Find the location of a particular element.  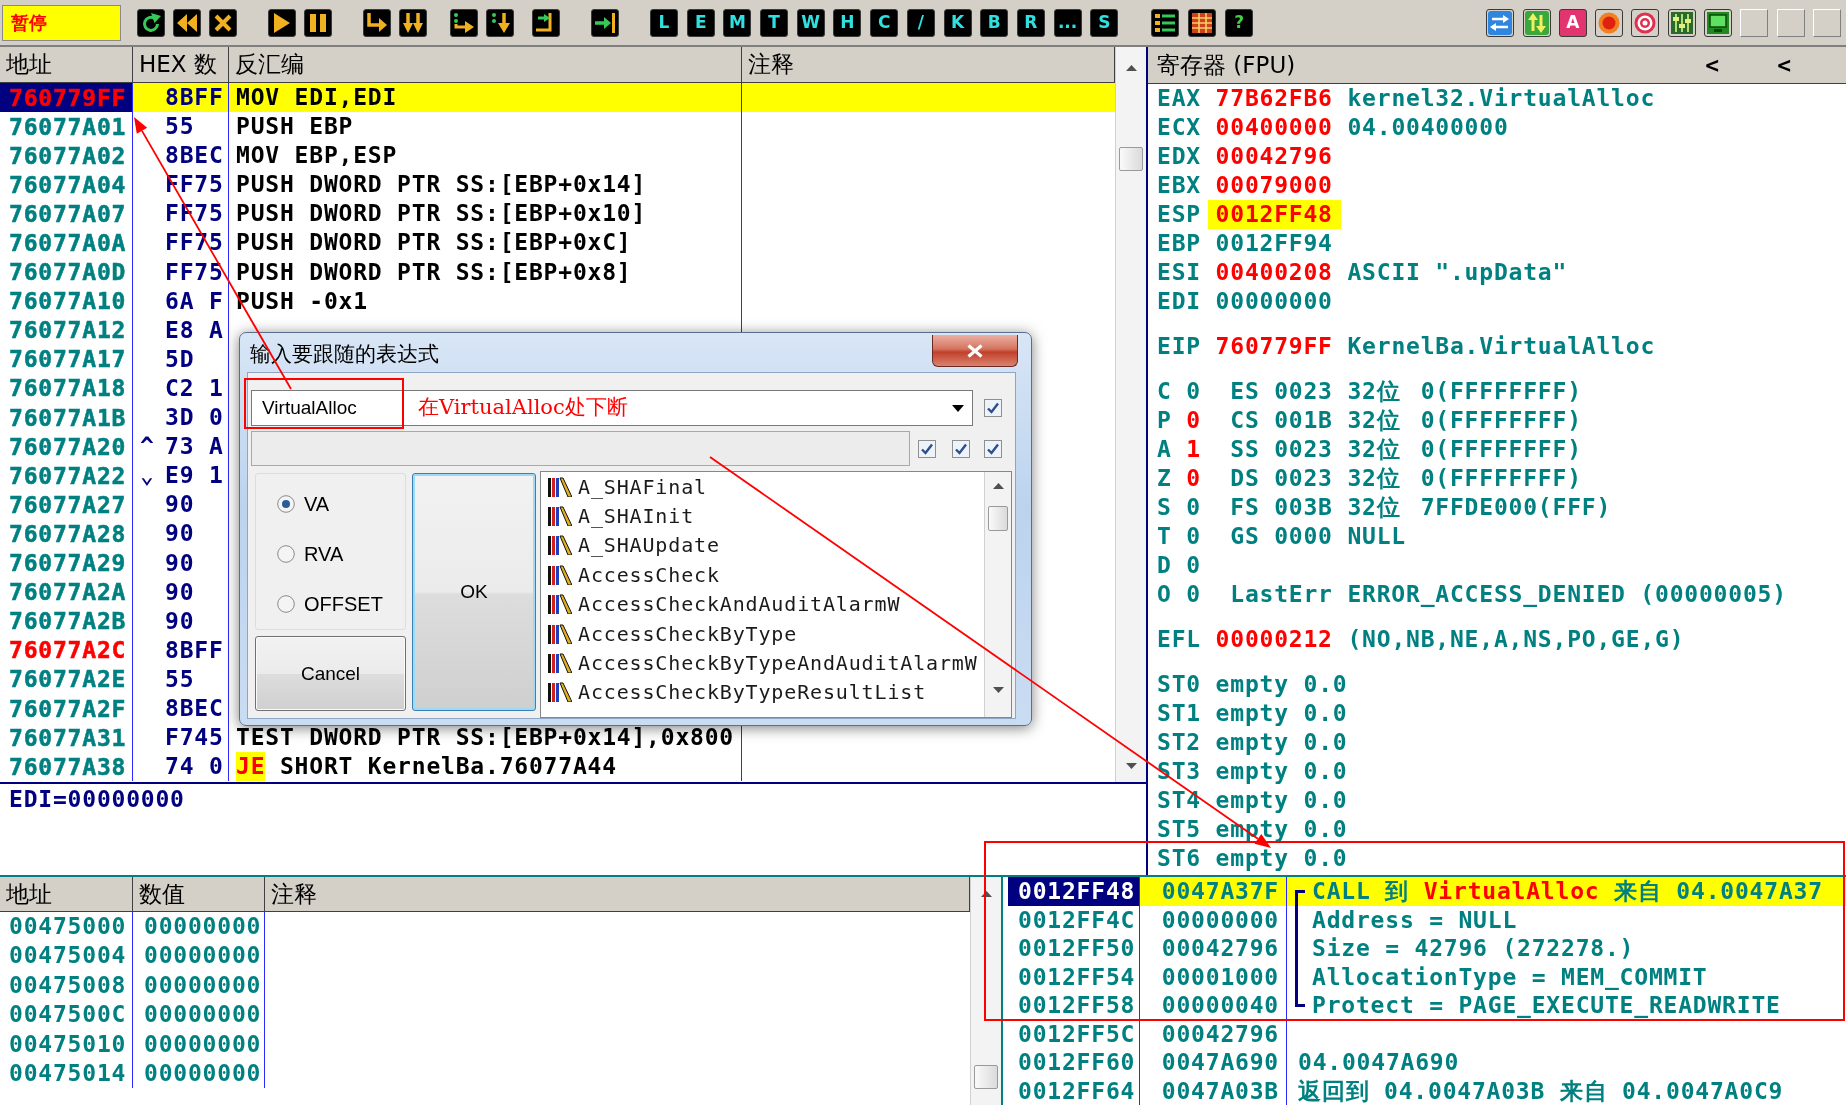

toolbar-button: R is located at coordinates (1030, 22).